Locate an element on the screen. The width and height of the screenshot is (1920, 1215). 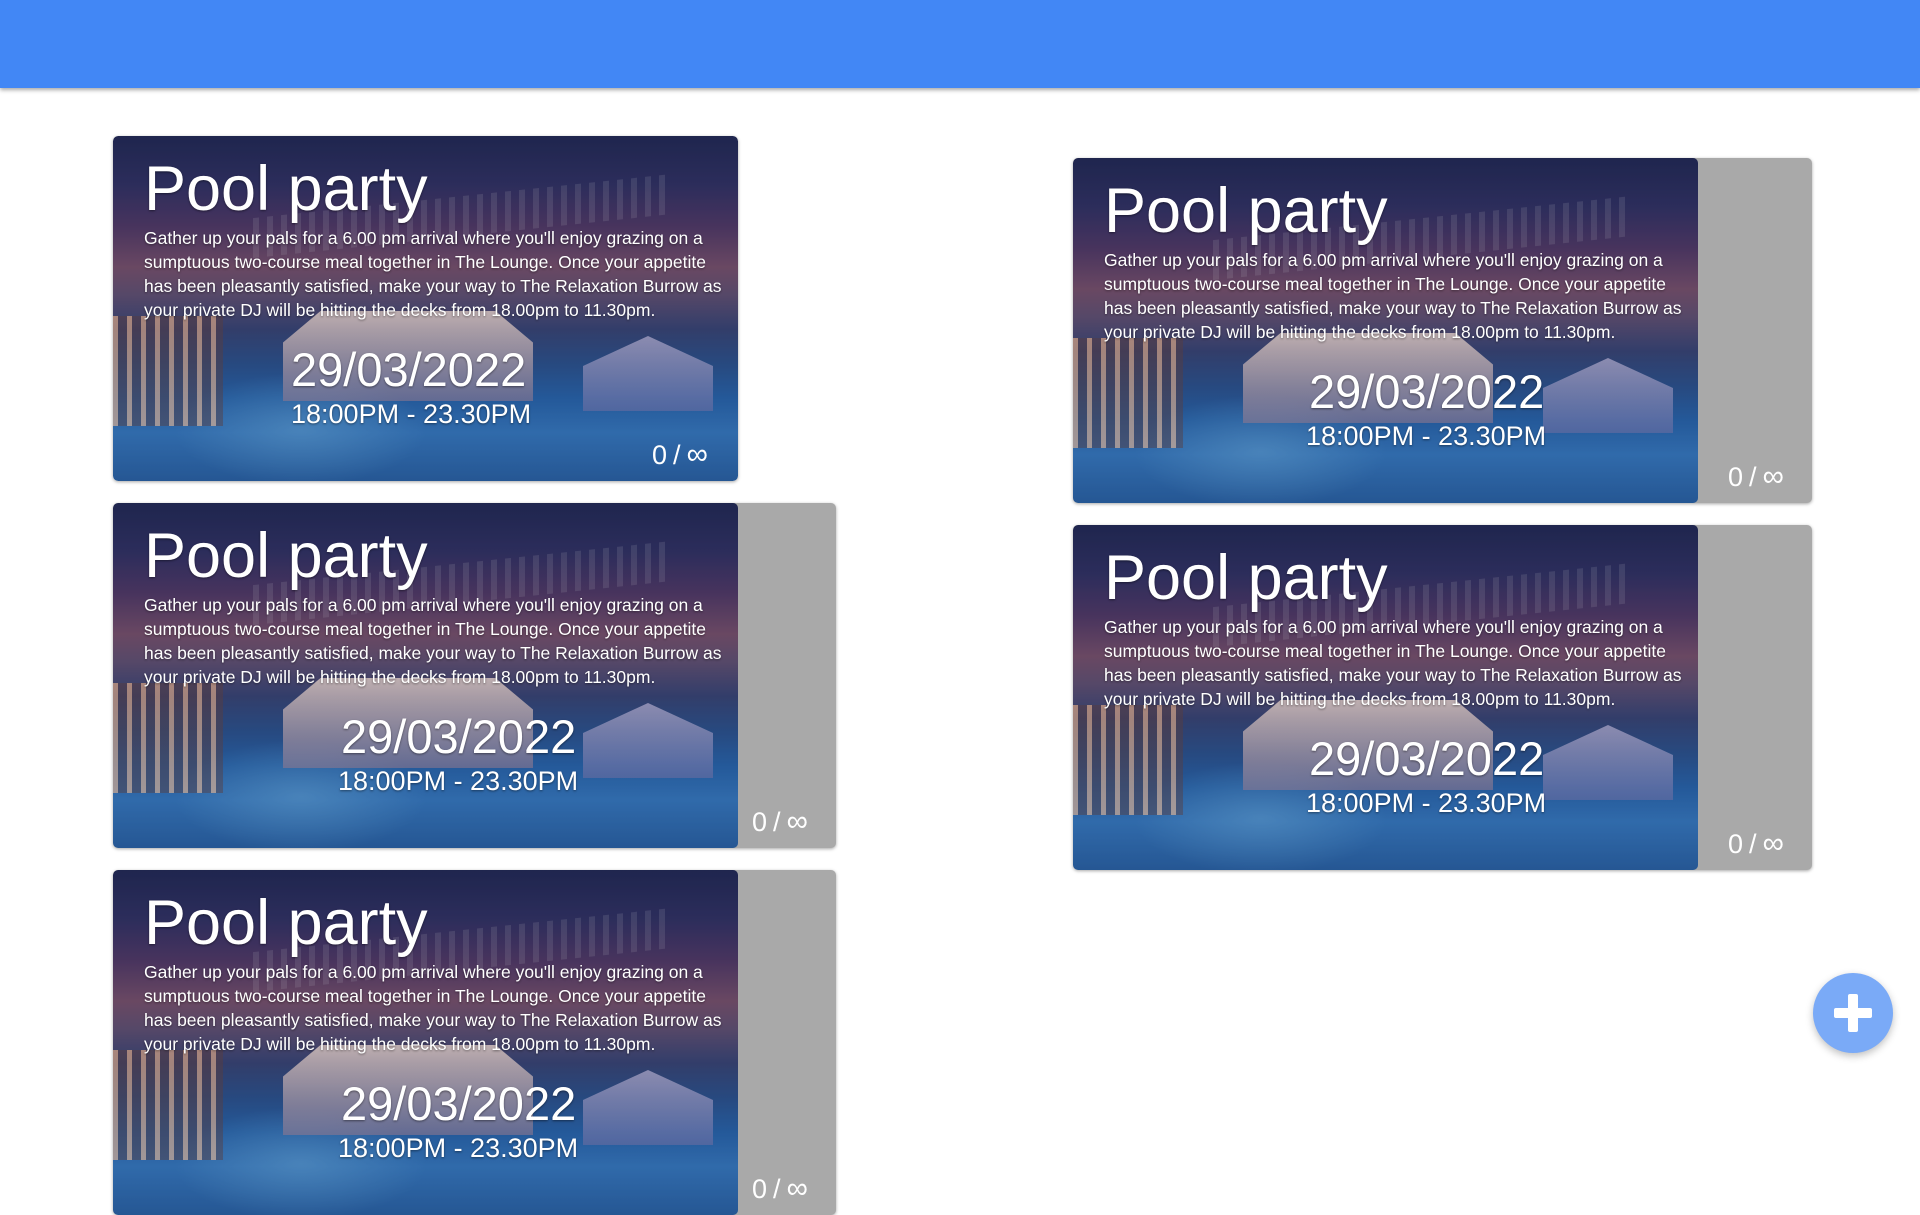
add-event-button is located at coordinates (1853, 1013).